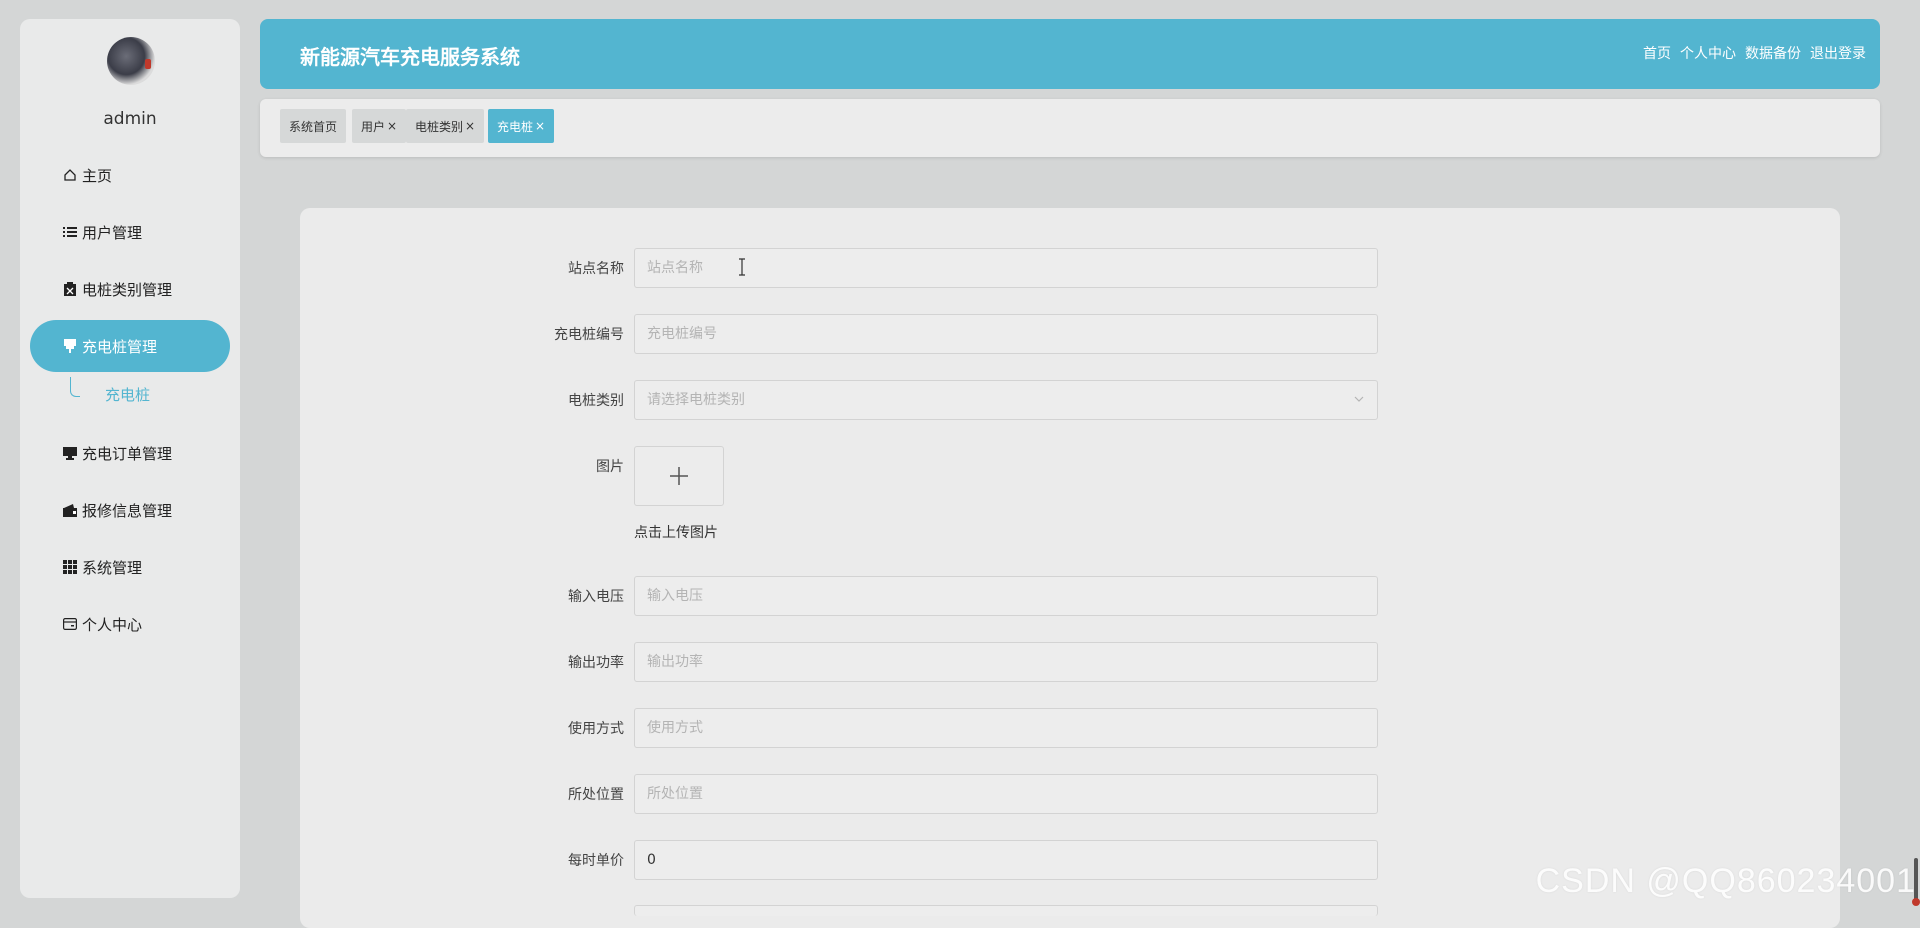 This screenshot has height=928, width=1920. Describe the element at coordinates (70, 232) in the screenshot. I see `list-icon` at that location.